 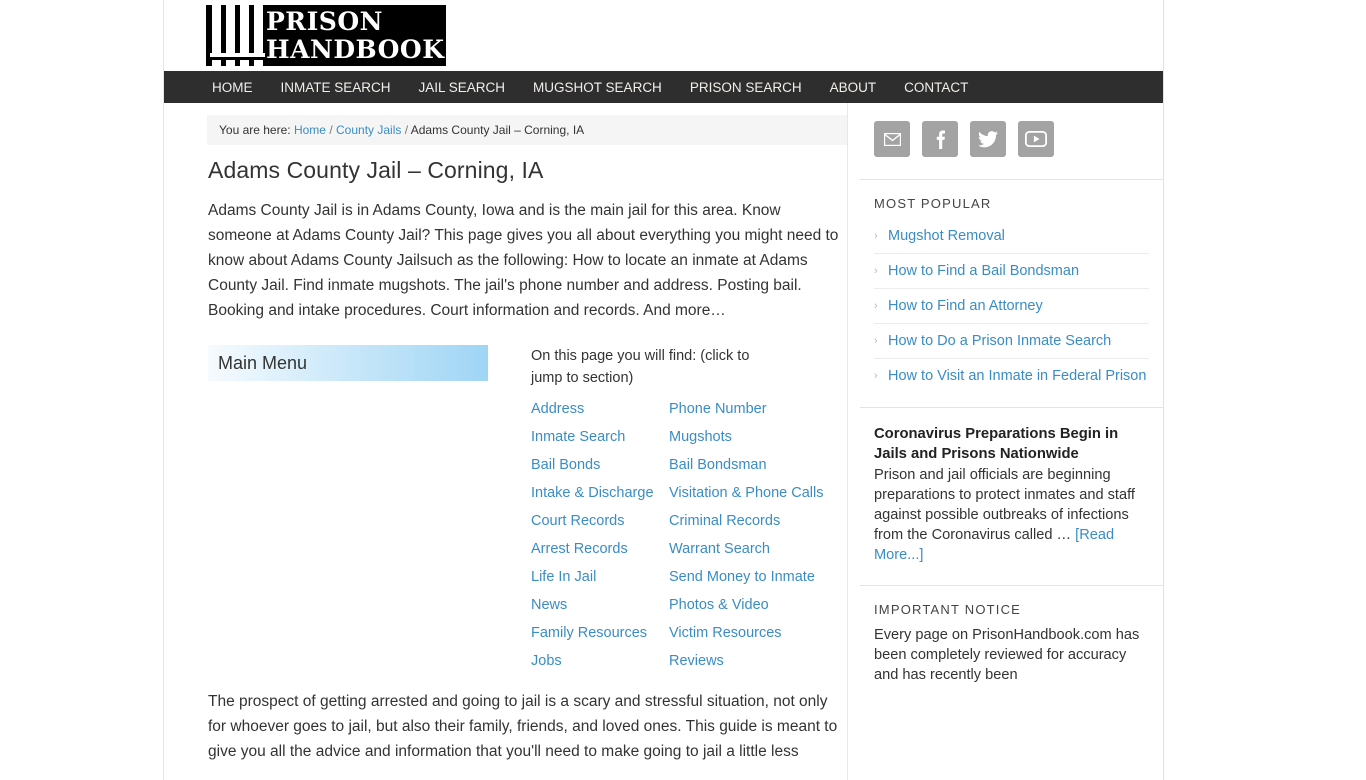 I want to click on main-menu-title: Main Menu, so click(x=348, y=363).